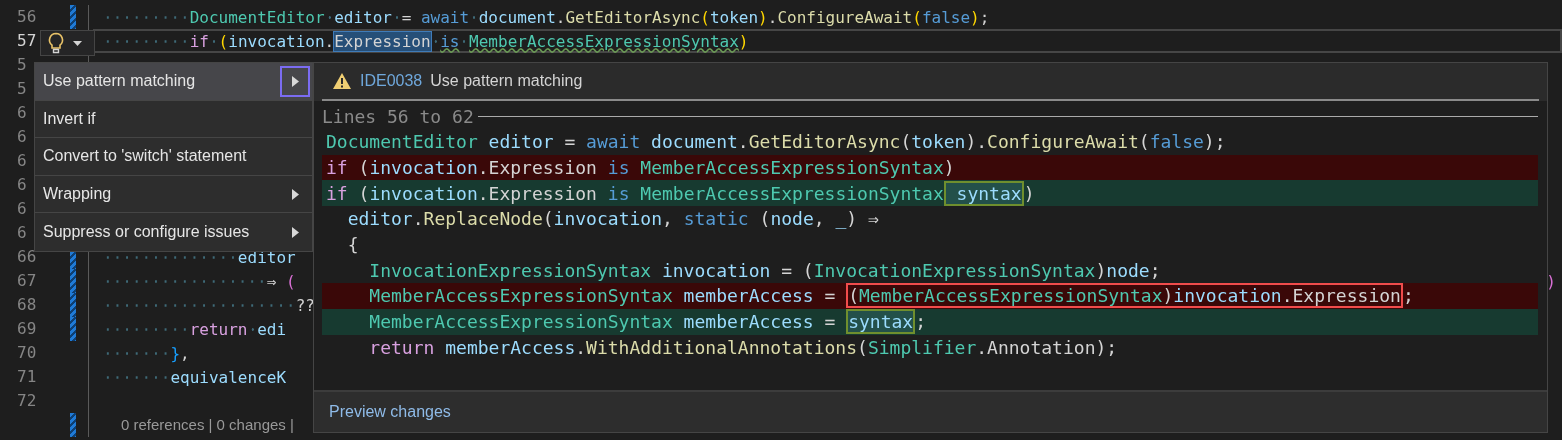 This screenshot has width=1562, height=440. I want to click on codelens-text: 0 references | 0 changes |, so click(193, 425).